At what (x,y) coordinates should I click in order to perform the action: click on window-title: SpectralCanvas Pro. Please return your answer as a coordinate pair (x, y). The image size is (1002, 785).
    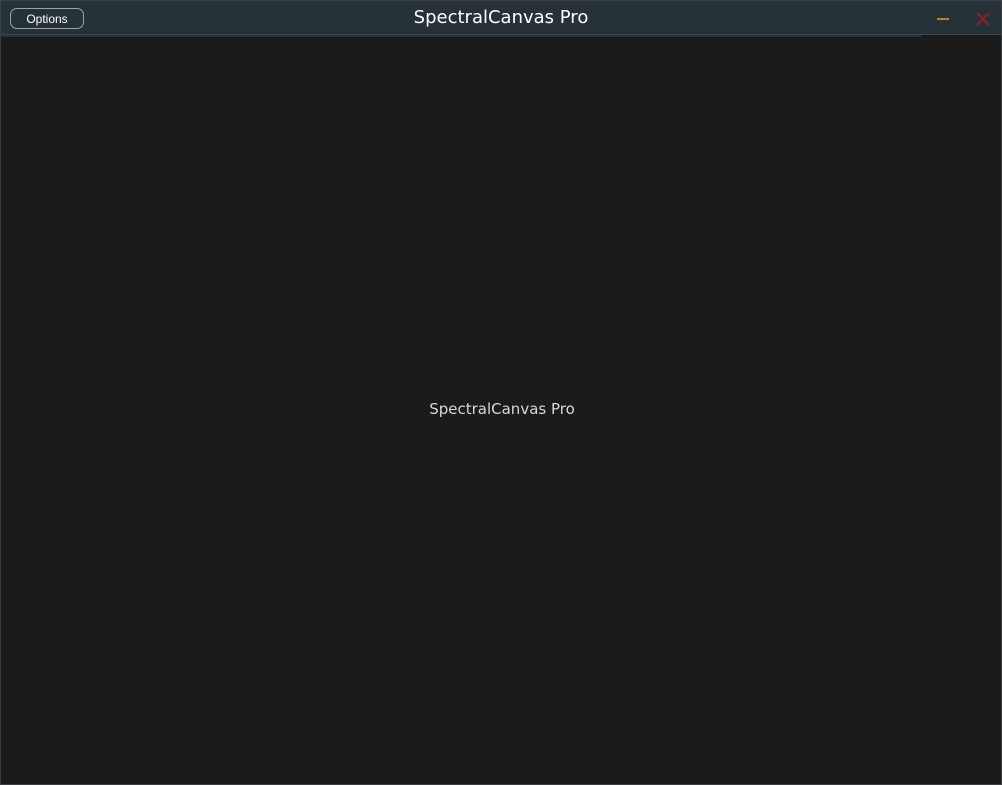
    Looking at the image, I should click on (501, 17).